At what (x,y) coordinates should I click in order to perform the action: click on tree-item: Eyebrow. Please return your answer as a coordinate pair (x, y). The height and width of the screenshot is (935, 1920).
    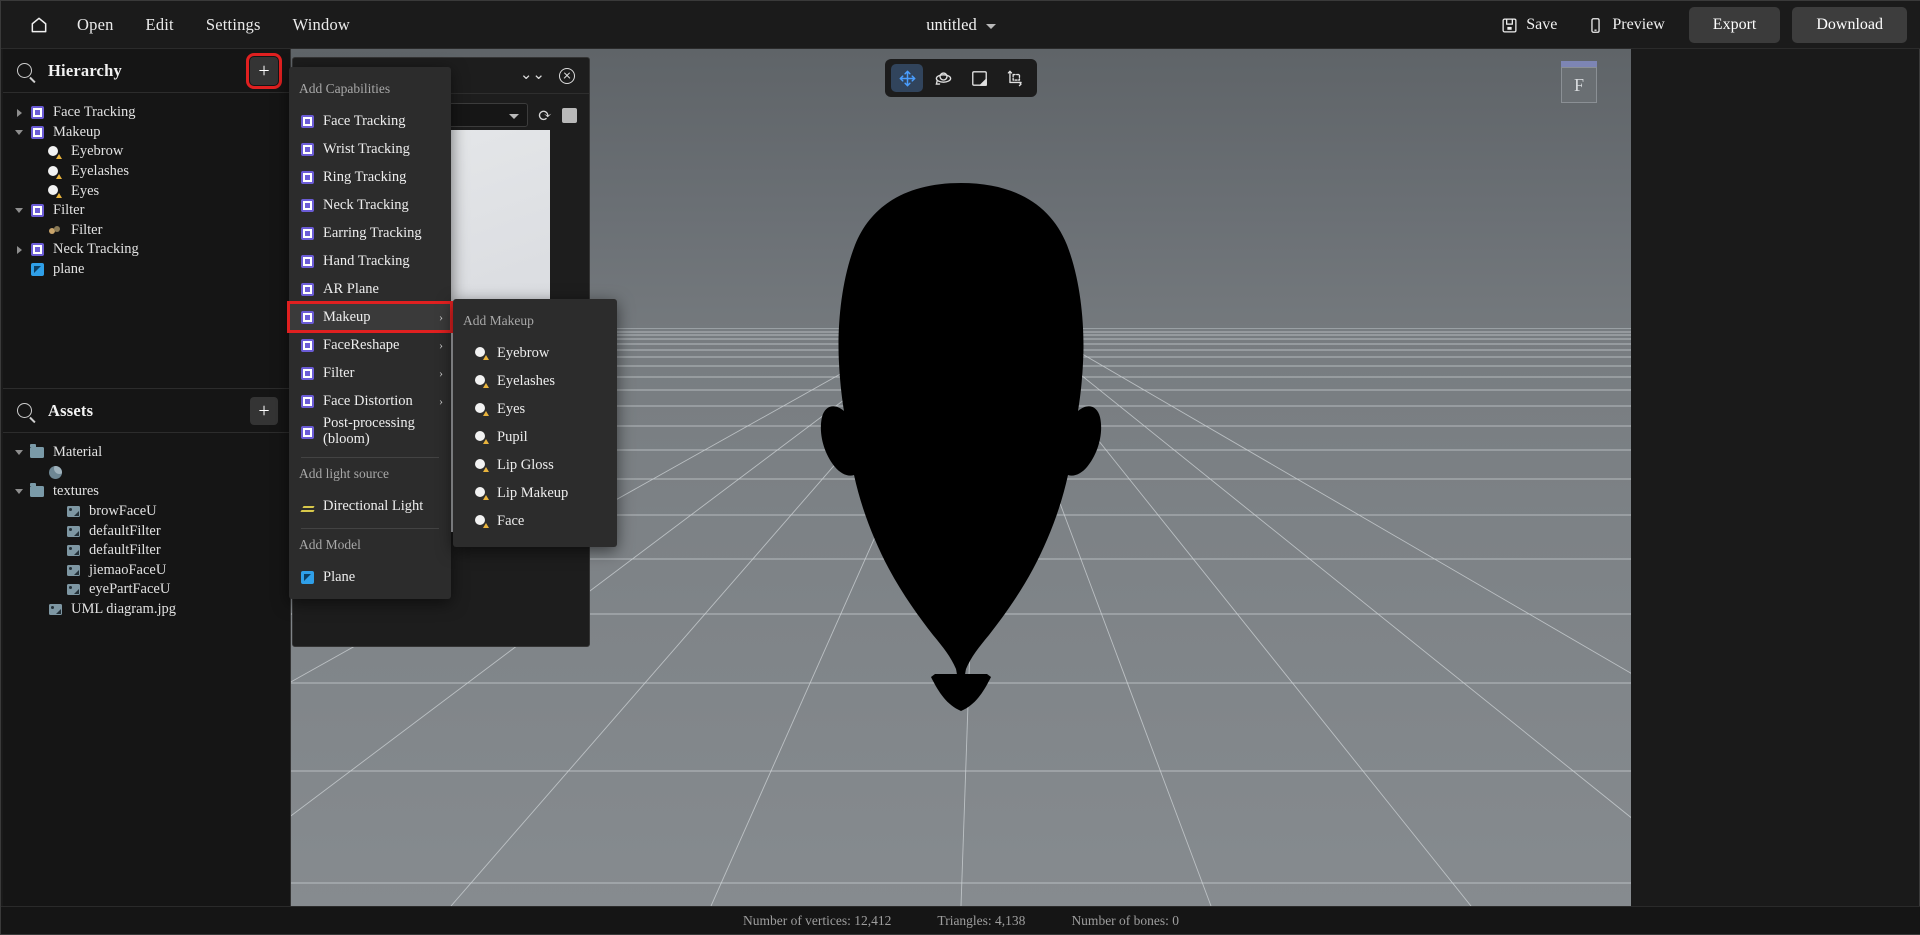
    Looking at the image, I should click on (146, 152).